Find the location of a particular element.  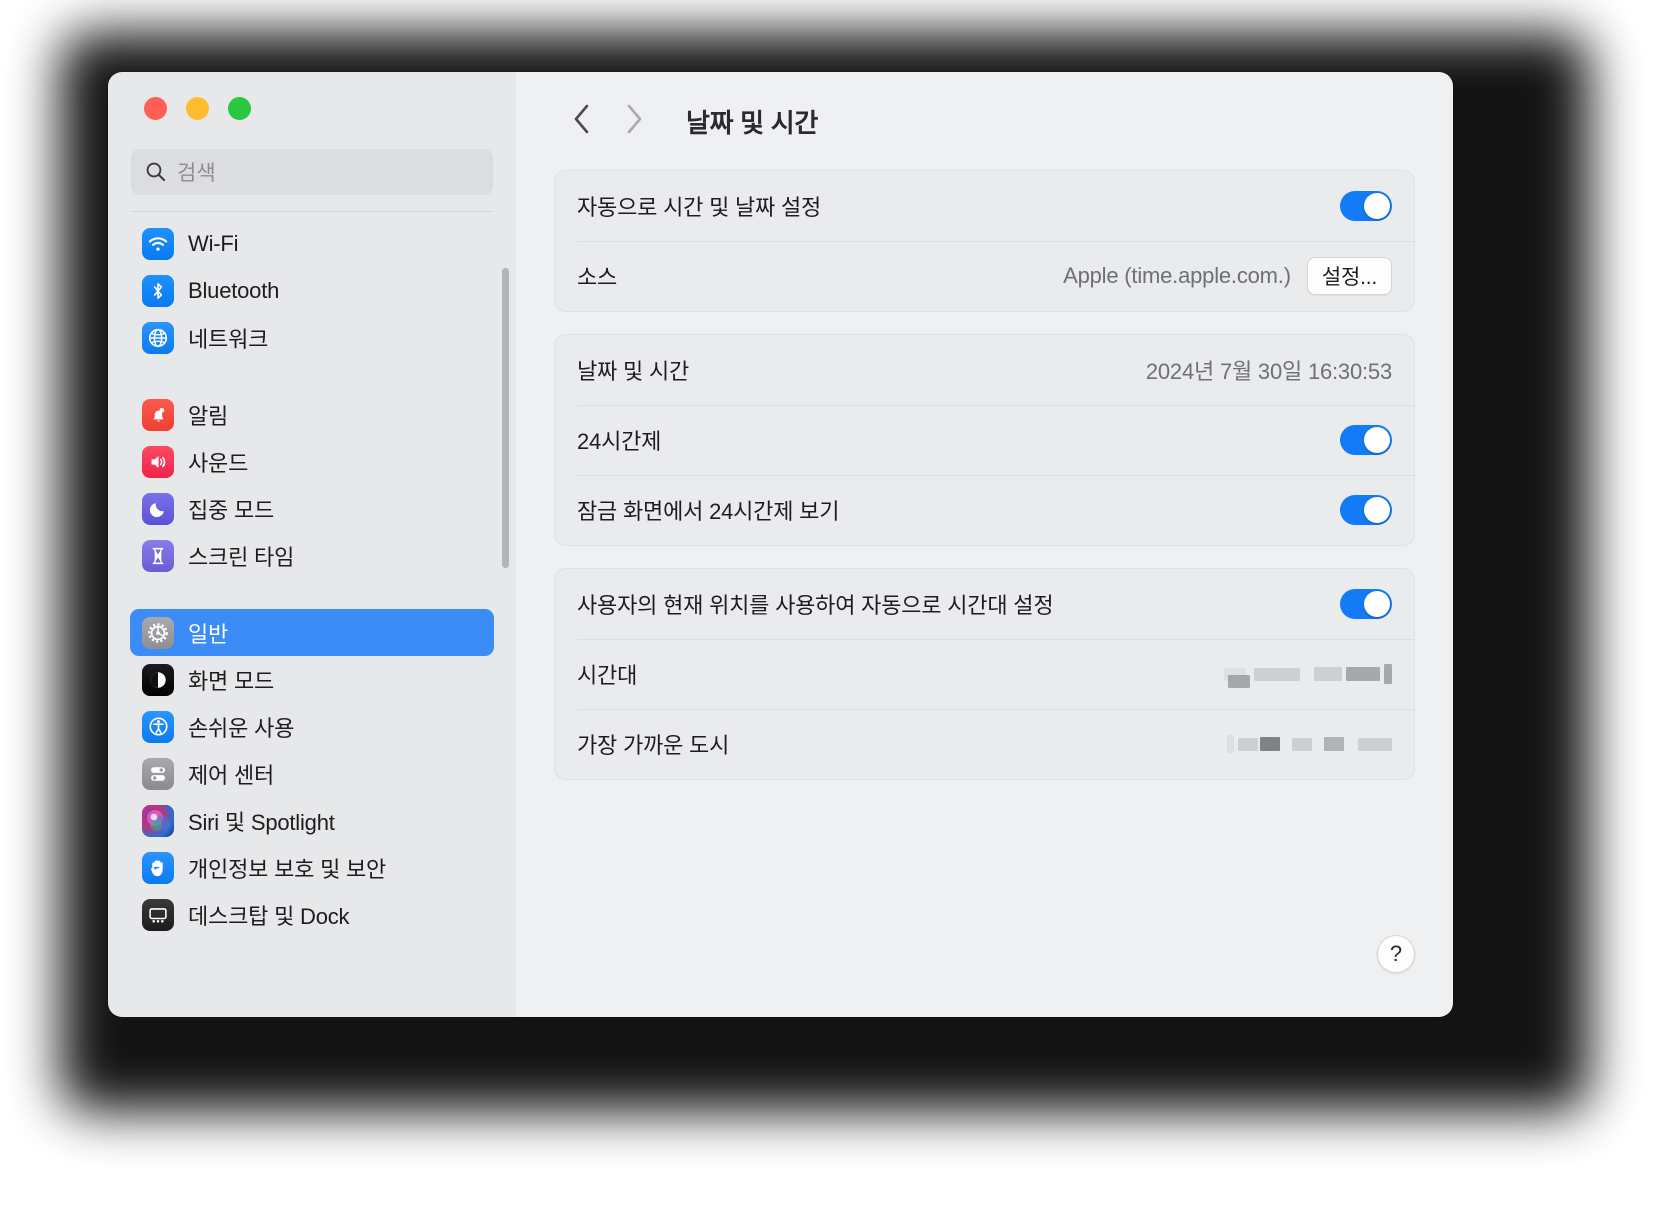

zoom-button is located at coordinates (239, 108).